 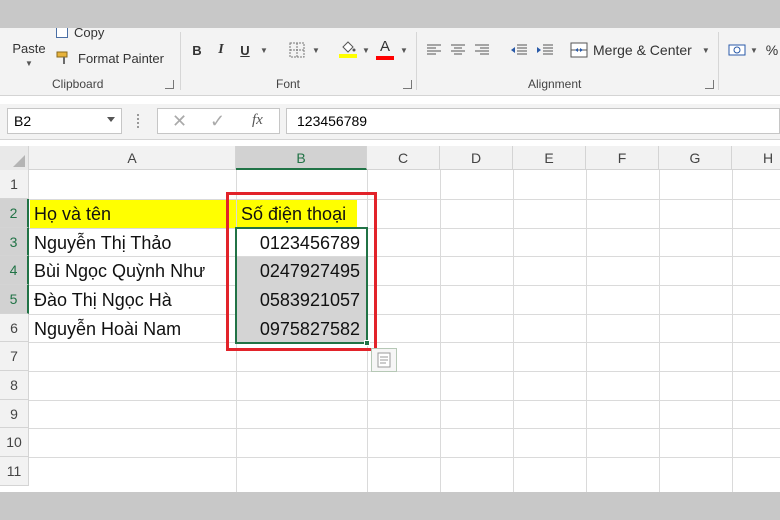 I want to click on align-center-button, so click(x=458, y=50).